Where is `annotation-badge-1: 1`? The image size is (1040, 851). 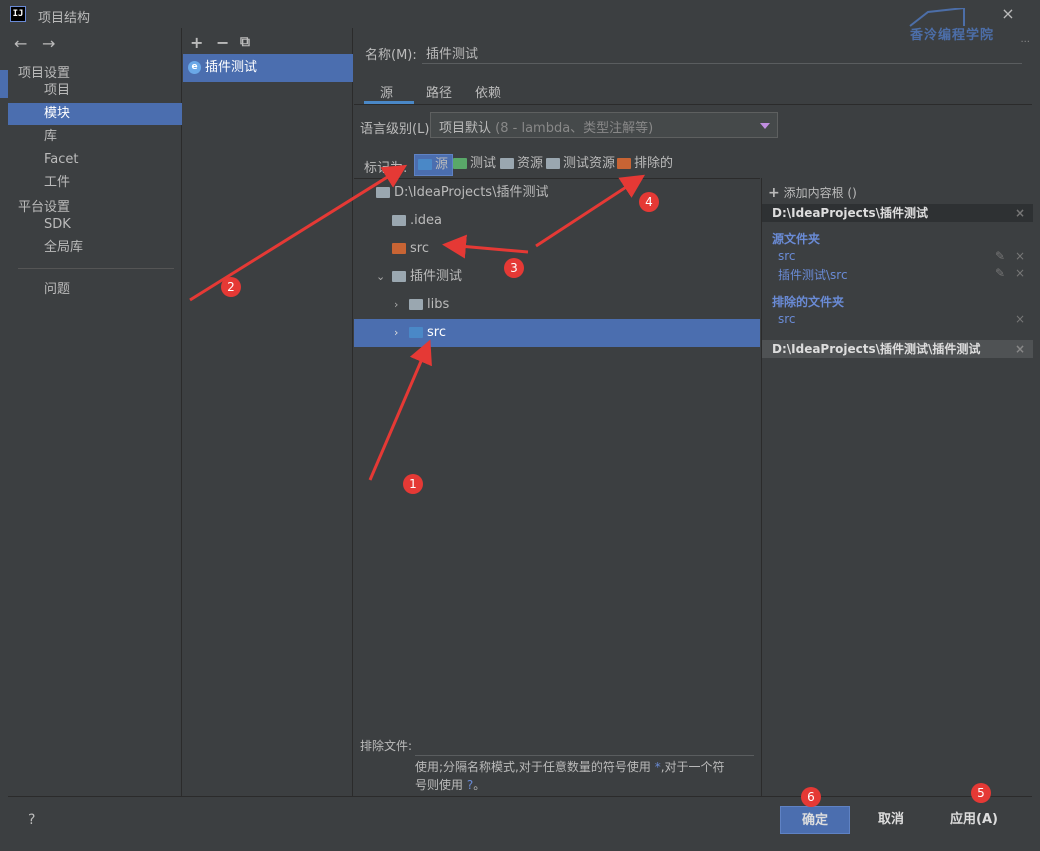 annotation-badge-1: 1 is located at coordinates (413, 484).